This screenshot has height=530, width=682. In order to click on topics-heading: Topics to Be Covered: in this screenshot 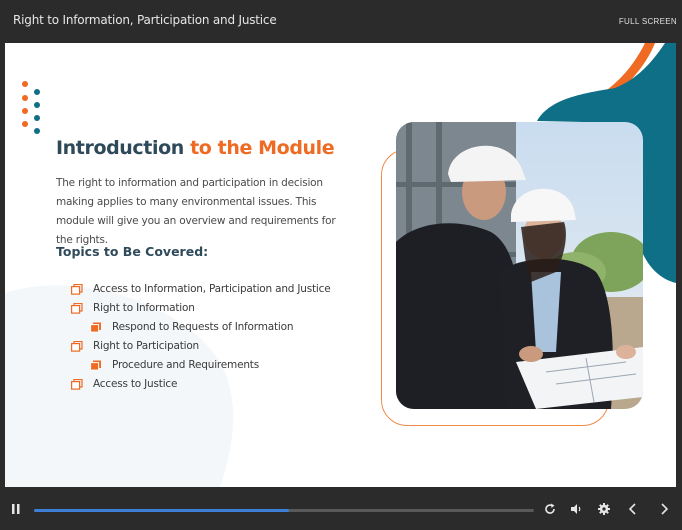, I will do `click(132, 251)`.